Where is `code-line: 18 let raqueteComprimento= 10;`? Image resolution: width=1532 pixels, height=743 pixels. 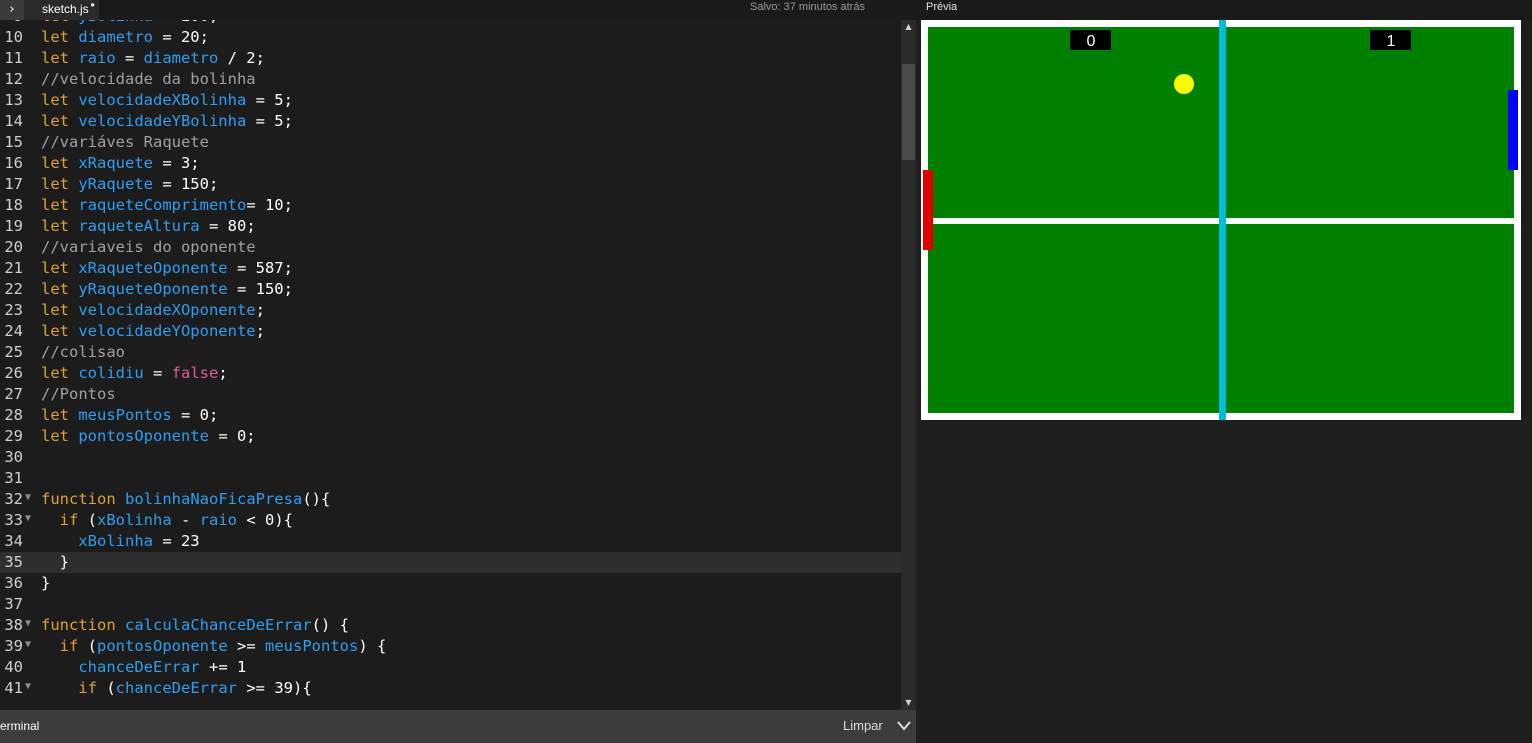
code-line: 18 let raqueteComprimento= 10; is located at coordinates (450, 205).